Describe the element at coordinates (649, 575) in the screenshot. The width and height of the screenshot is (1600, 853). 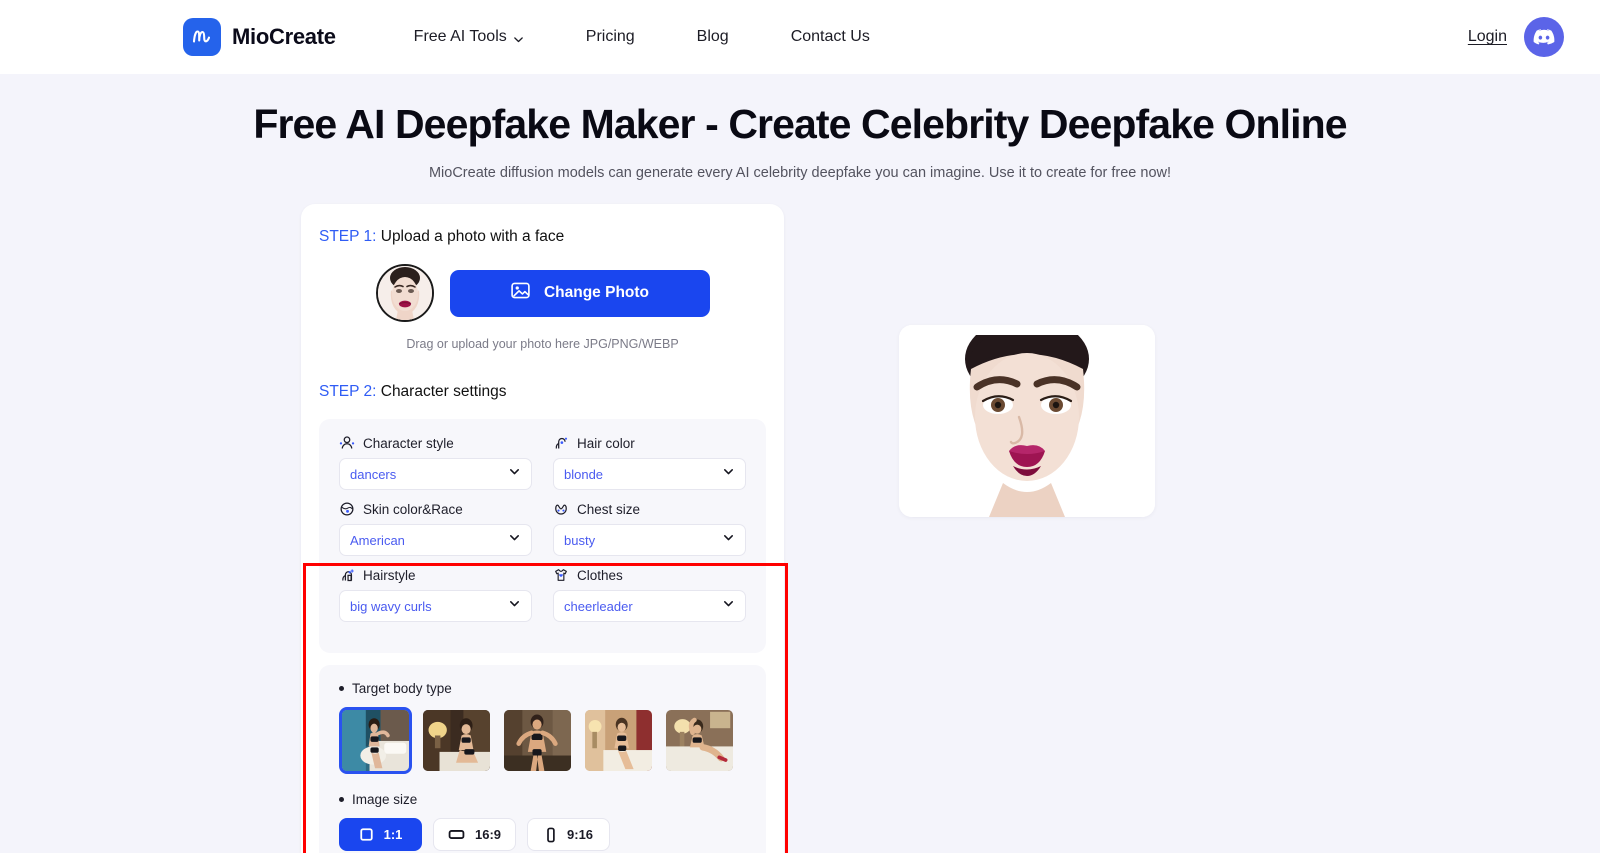
I see `clothes-label: Clothes` at that location.